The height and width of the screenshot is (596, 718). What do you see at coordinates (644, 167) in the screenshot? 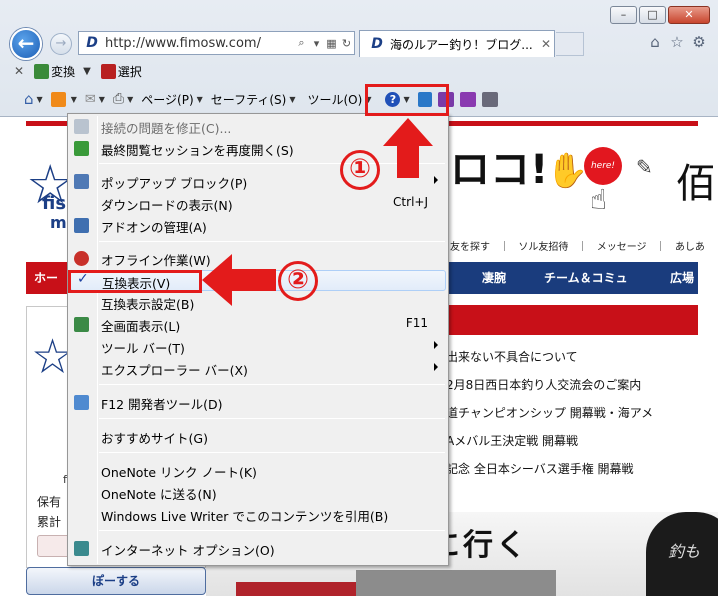
I see `scribble-icon: ✎` at bounding box center [644, 167].